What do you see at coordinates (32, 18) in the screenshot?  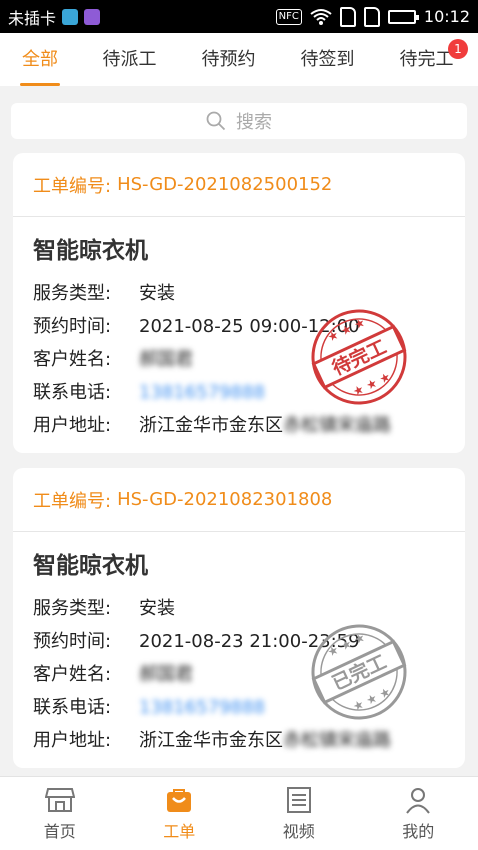 I see `carrier-label: 未插卡` at bounding box center [32, 18].